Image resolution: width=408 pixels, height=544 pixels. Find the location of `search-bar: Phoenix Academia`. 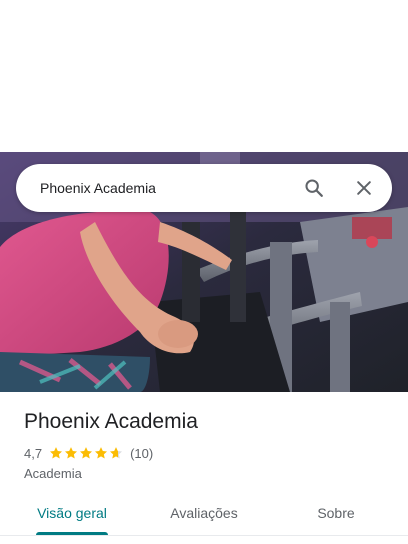

search-bar: Phoenix Academia is located at coordinates (204, 188).